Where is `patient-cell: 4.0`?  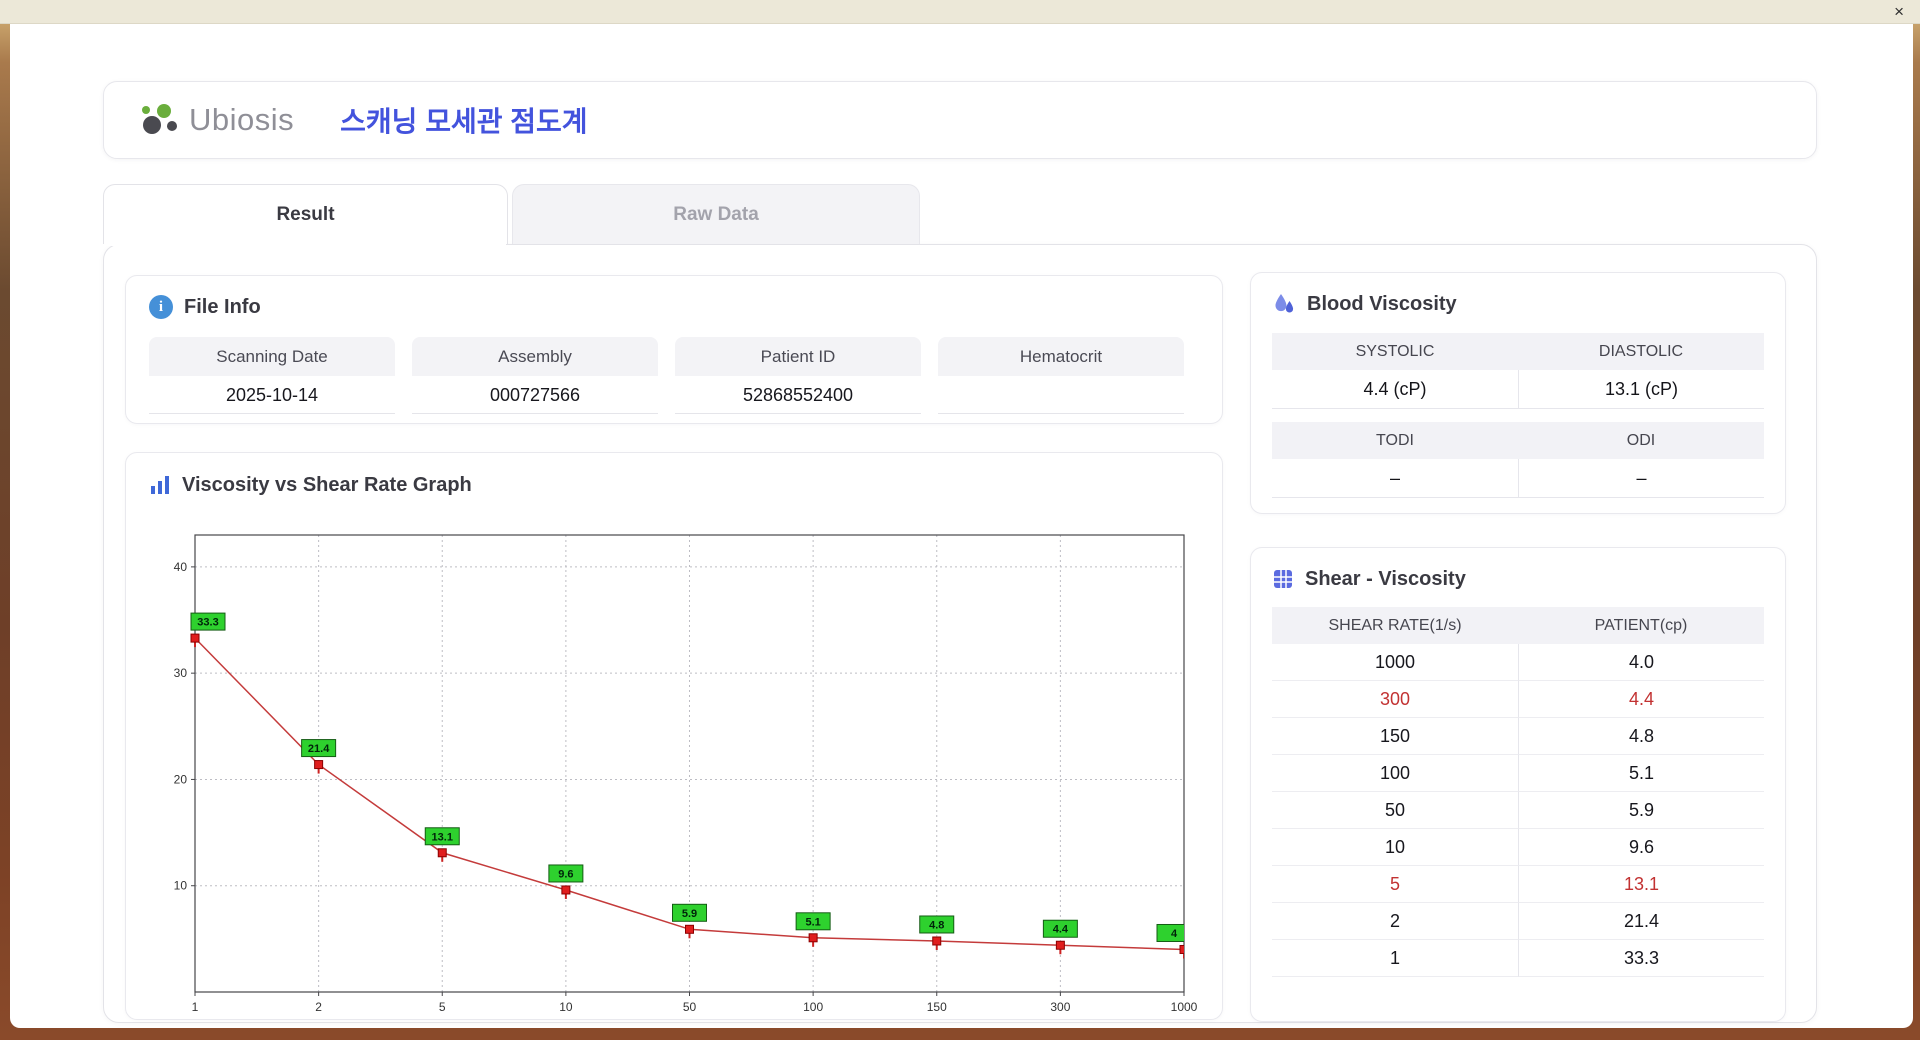 patient-cell: 4.0 is located at coordinates (1641, 662).